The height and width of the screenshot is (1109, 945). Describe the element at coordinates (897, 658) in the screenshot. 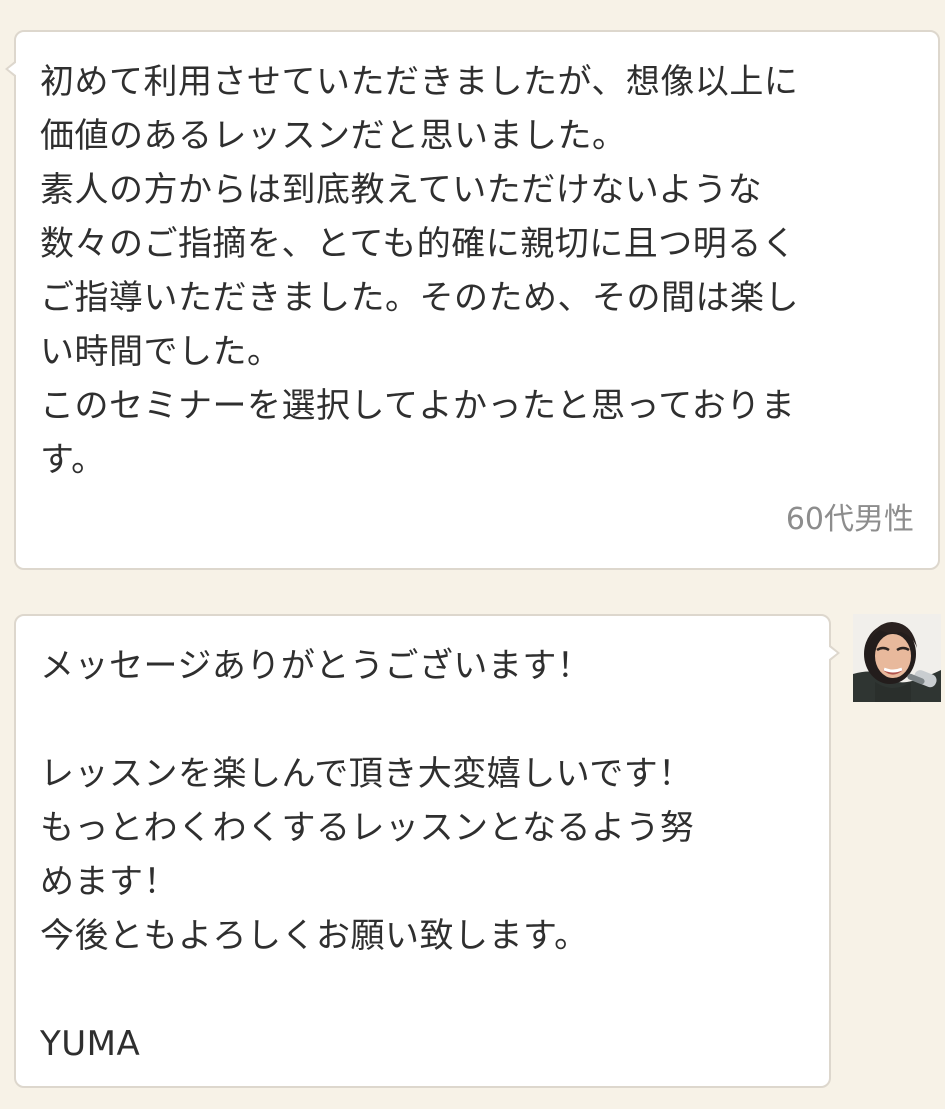

I see `instructor-avatar-icon` at that location.